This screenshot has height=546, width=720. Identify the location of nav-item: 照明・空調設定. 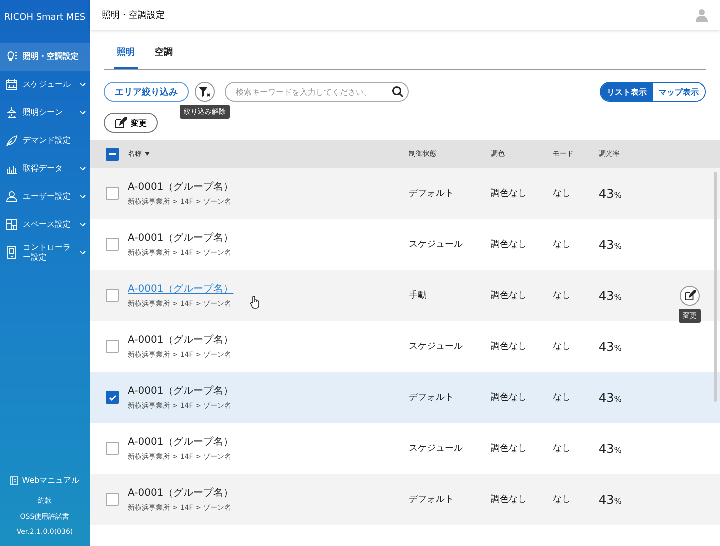
(45, 57).